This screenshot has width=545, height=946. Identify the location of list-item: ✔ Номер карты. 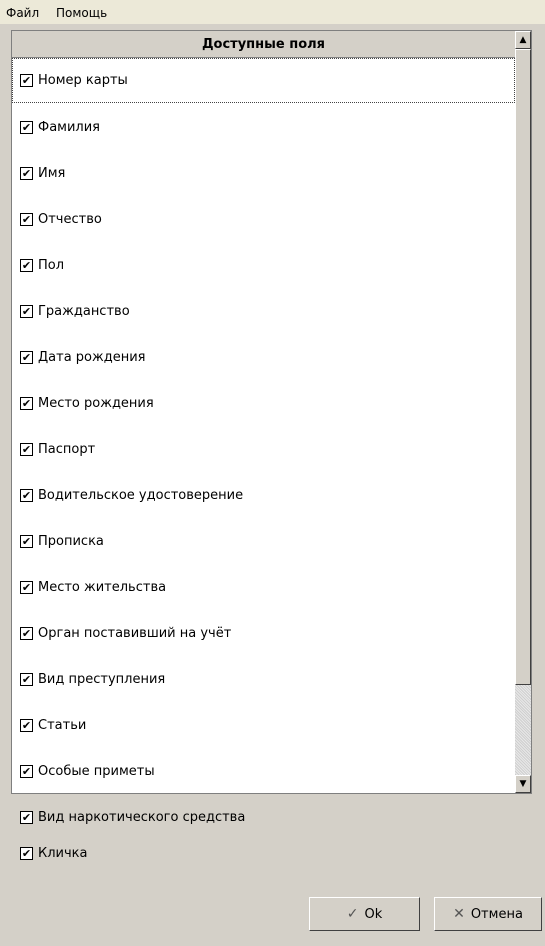
(263, 80).